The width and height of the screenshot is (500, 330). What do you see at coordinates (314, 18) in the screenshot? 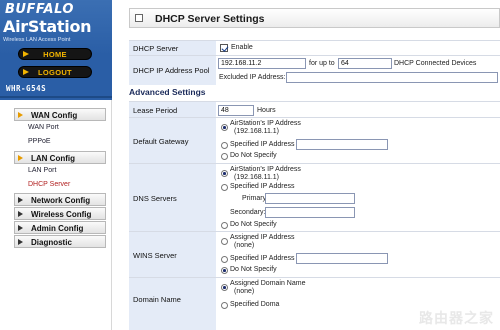
I see `page-title-bar: DHCP Server Settings` at bounding box center [314, 18].